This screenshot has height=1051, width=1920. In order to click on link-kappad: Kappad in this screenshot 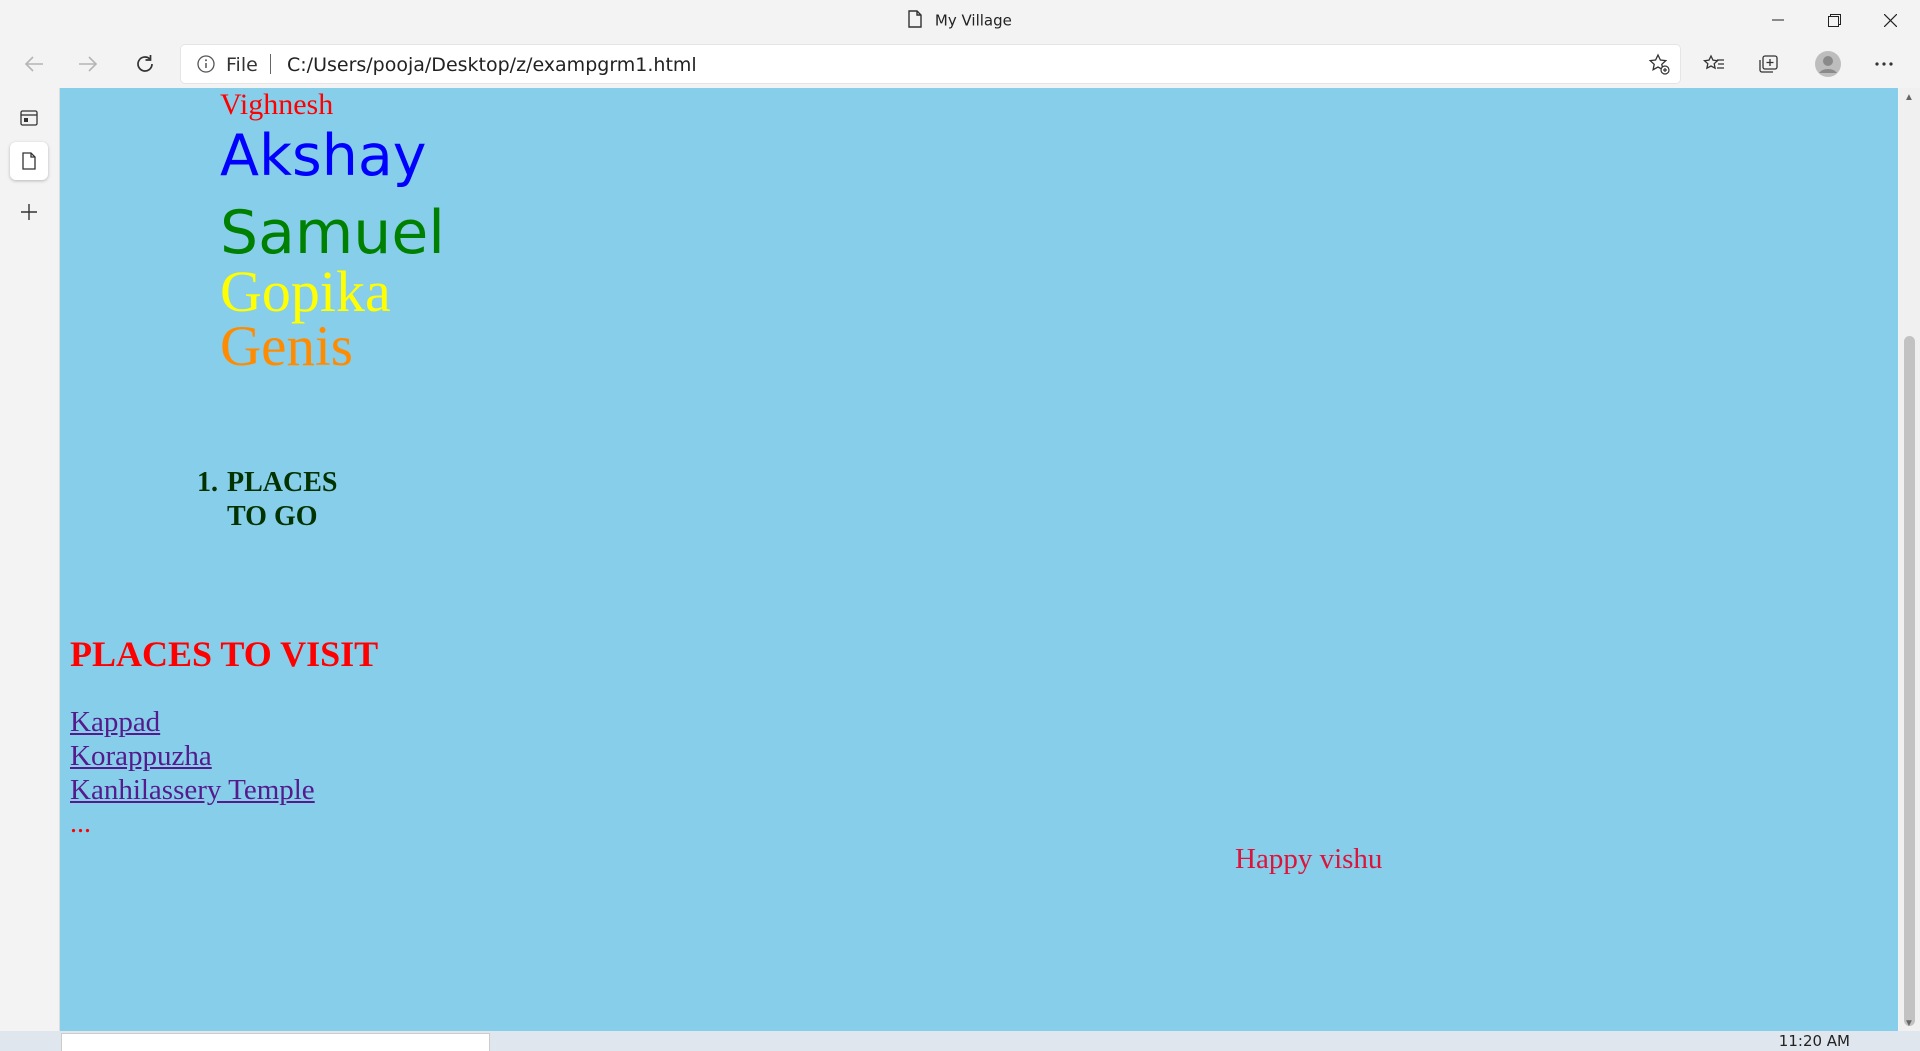, I will do `click(192, 722)`.